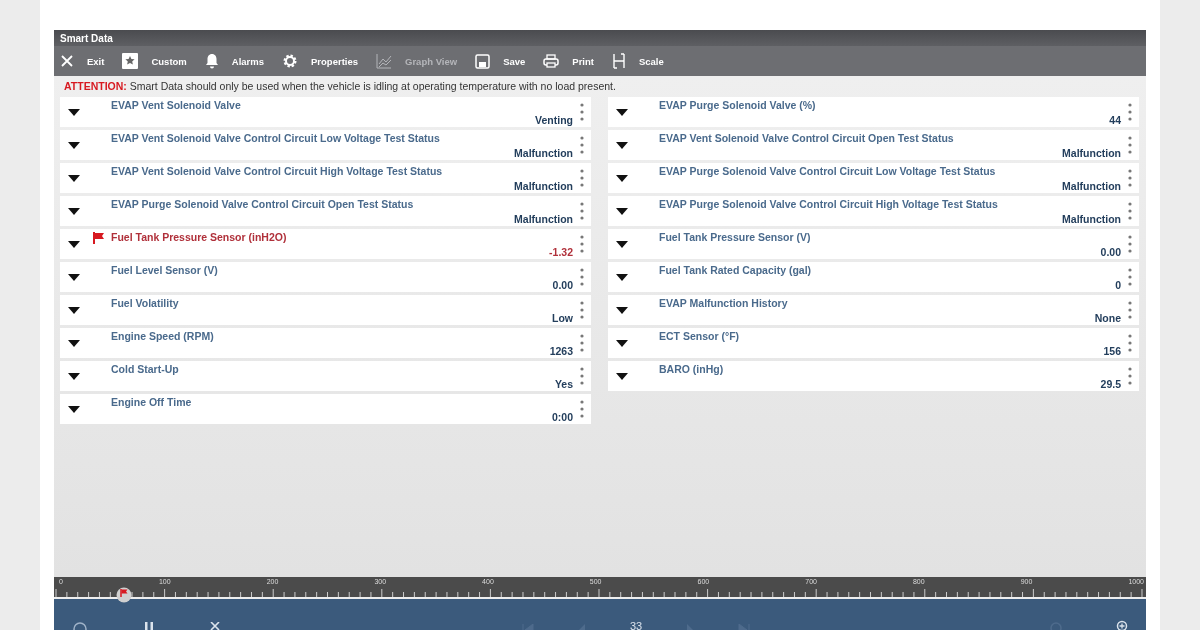  What do you see at coordinates (165, 270) in the screenshot?
I see `parameter-name: Fuel Level Sensor (V)` at bounding box center [165, 270].